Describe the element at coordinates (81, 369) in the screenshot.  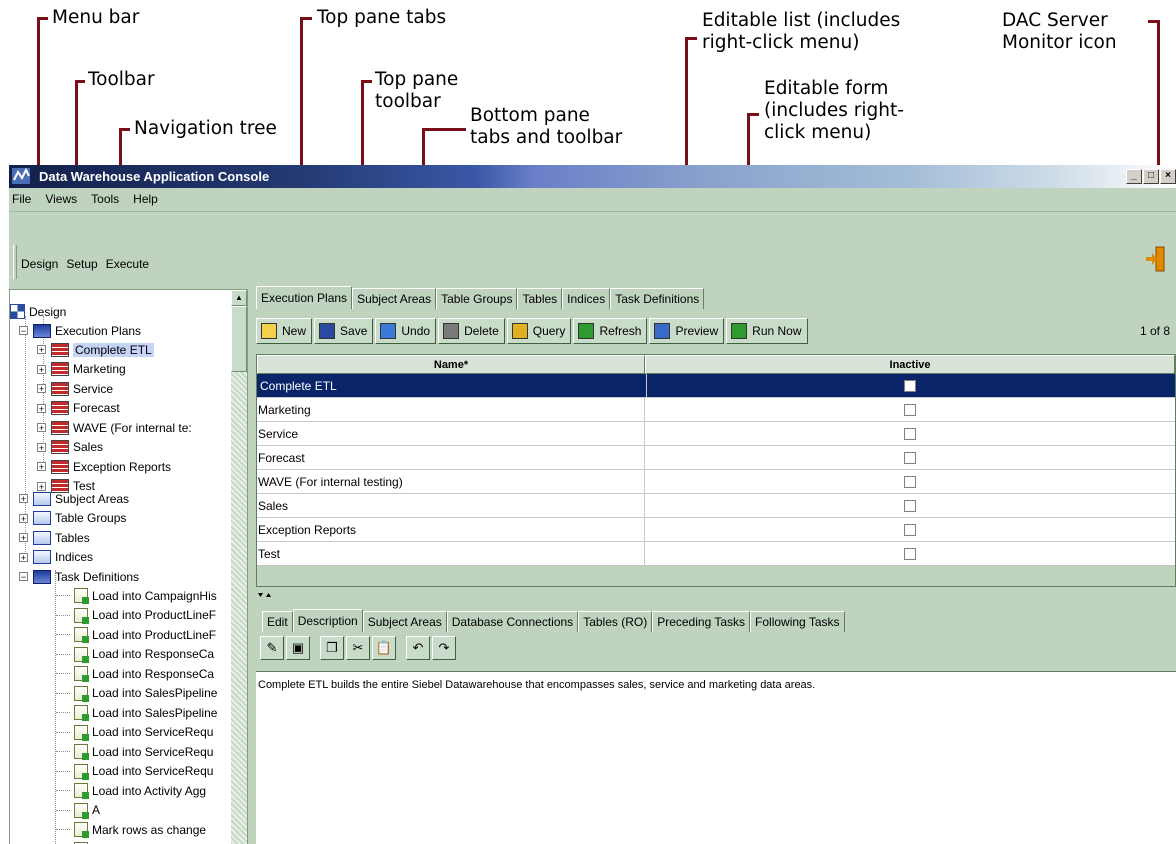
I see `tree-item-marketing: + Marketing` at that location.